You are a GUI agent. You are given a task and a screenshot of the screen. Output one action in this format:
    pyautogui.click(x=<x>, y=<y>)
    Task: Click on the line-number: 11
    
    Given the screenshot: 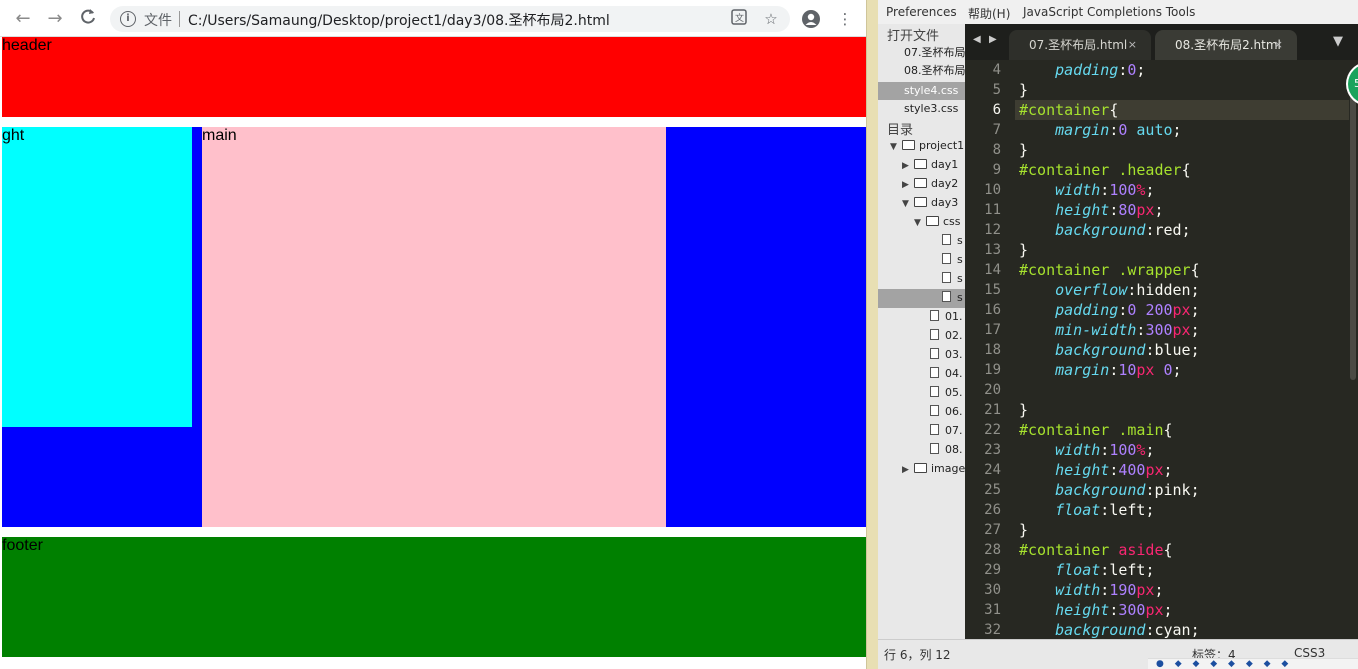 What is the action you would take?
    pyautogui.click(x=992, y=210)
    